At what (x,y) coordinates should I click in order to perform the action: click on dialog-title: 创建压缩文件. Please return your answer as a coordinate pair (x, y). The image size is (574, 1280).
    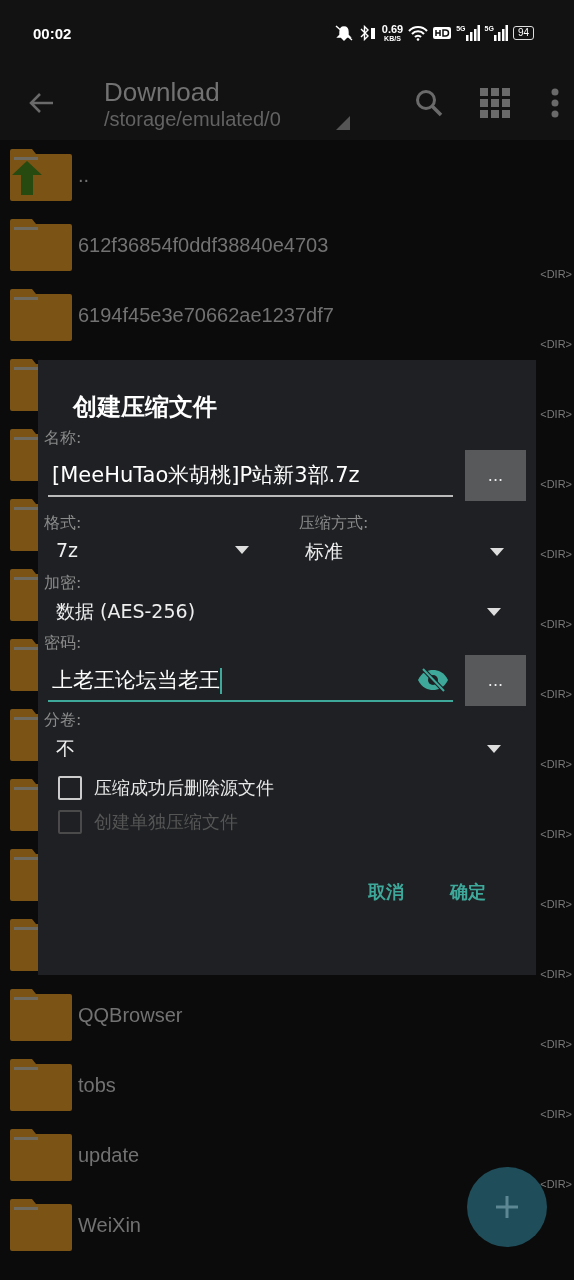
    Looking at the image, I should click on (145, 407).